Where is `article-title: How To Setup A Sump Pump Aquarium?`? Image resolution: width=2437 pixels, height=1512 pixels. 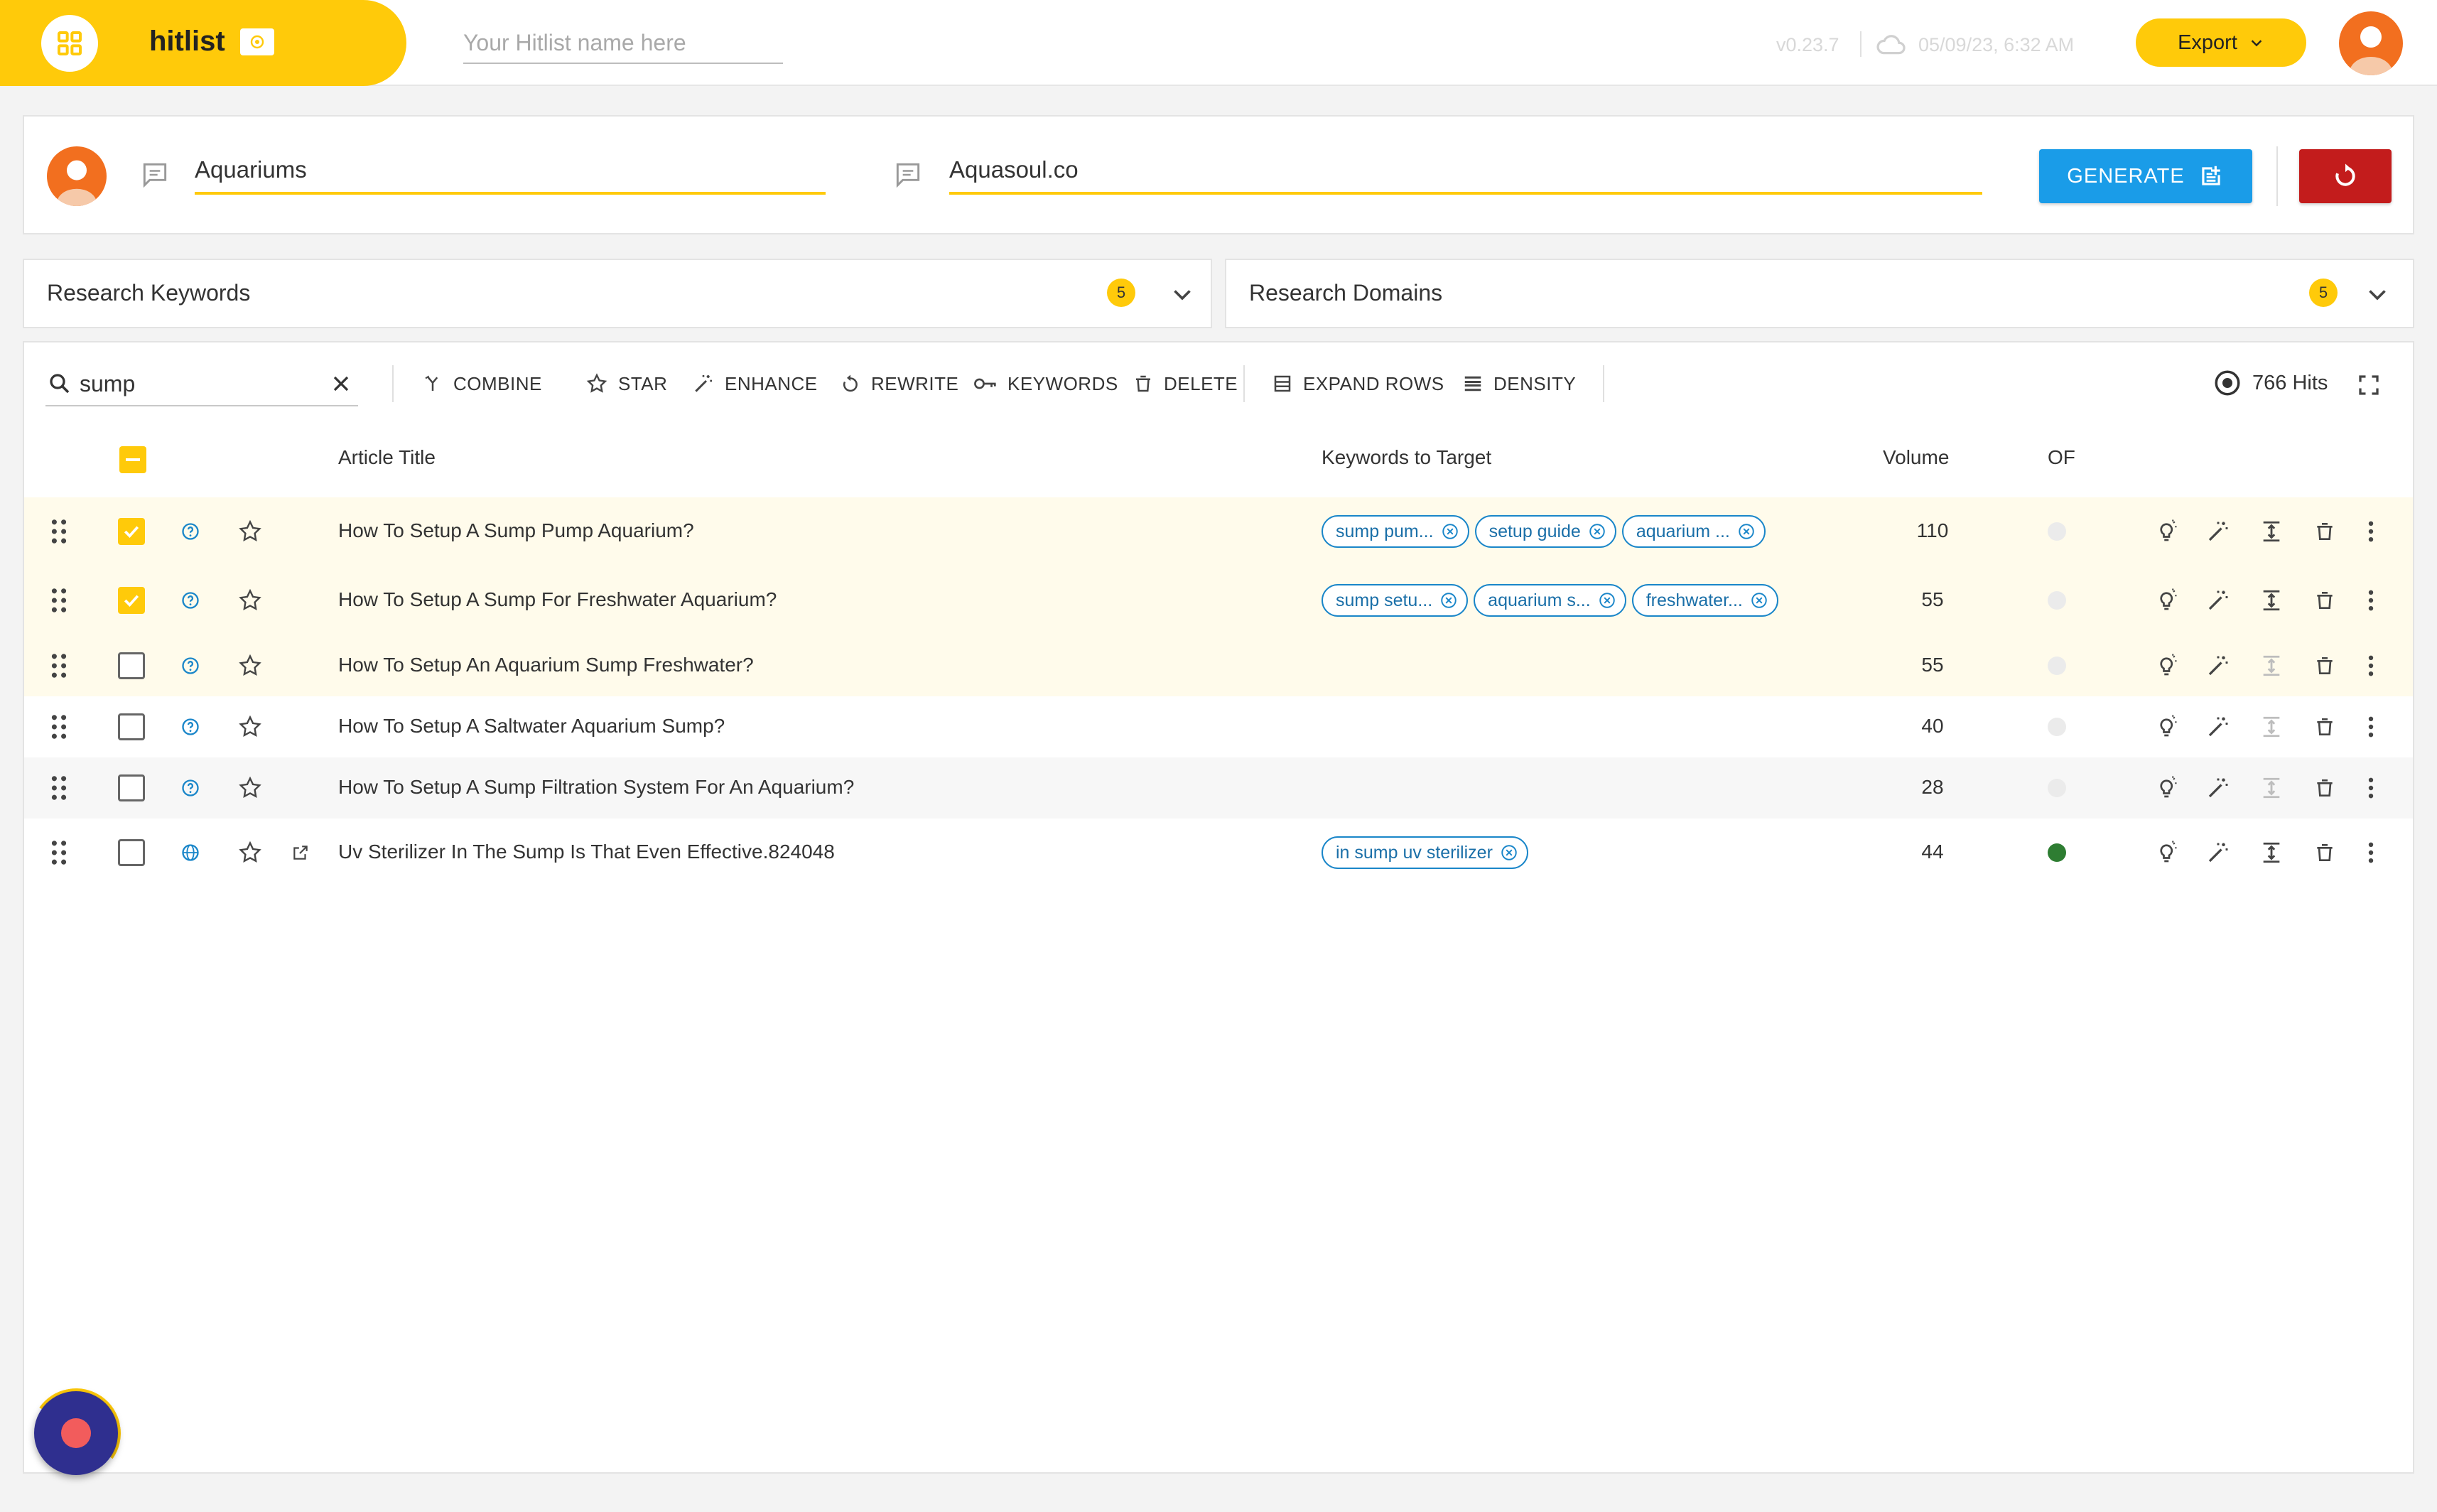 article-title: How To Setup A Sump Pump Aquarium? is located at coordinates (516, 531).